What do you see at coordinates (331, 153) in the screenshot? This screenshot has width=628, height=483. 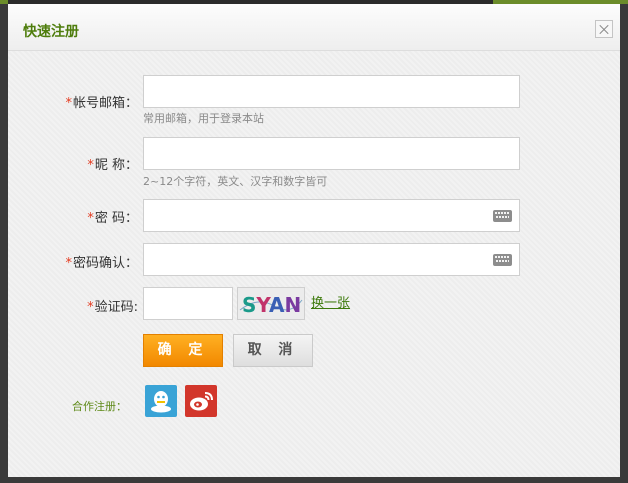 I see `nickname-input` at bounding box center [331, 153].